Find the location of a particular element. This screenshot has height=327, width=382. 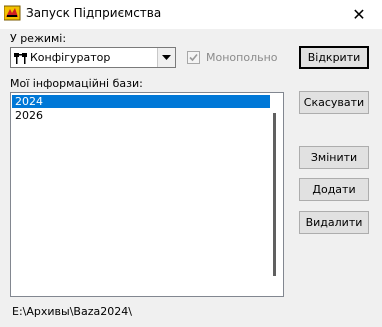

title-bar: Запуск Підприємства ✕ is located at coordinates (191, 14).